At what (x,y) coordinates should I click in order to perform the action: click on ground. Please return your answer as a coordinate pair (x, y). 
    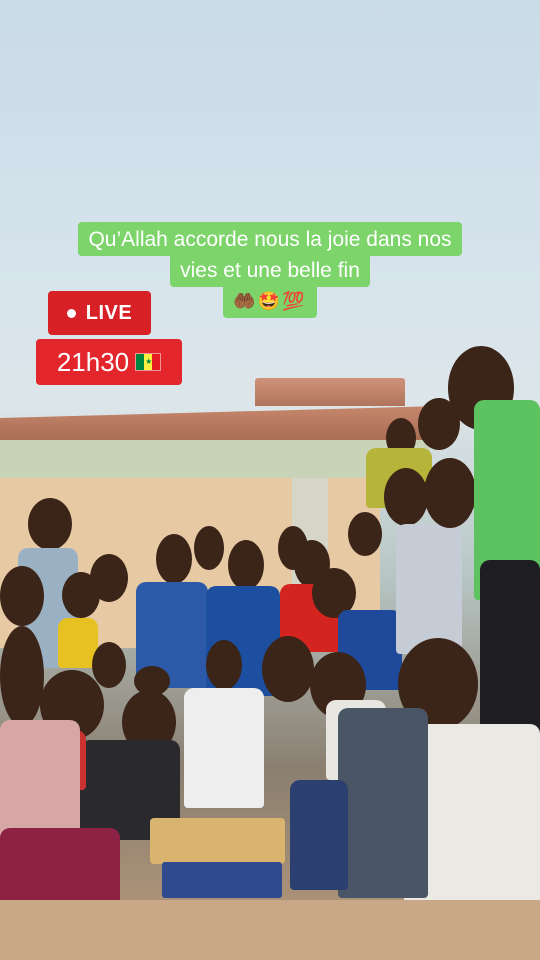
    Looking at the image, I should click on (270, 930).